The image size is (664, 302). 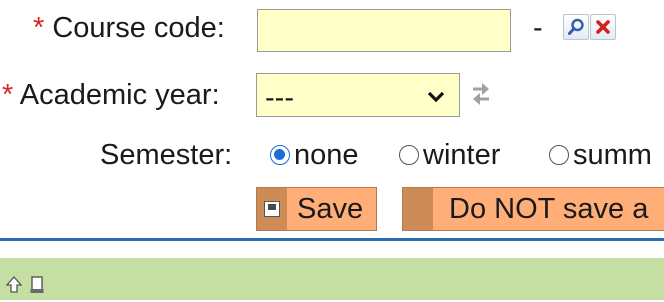 I want to click on semester-option-summer-label: summ, so click(x=612, y=155).